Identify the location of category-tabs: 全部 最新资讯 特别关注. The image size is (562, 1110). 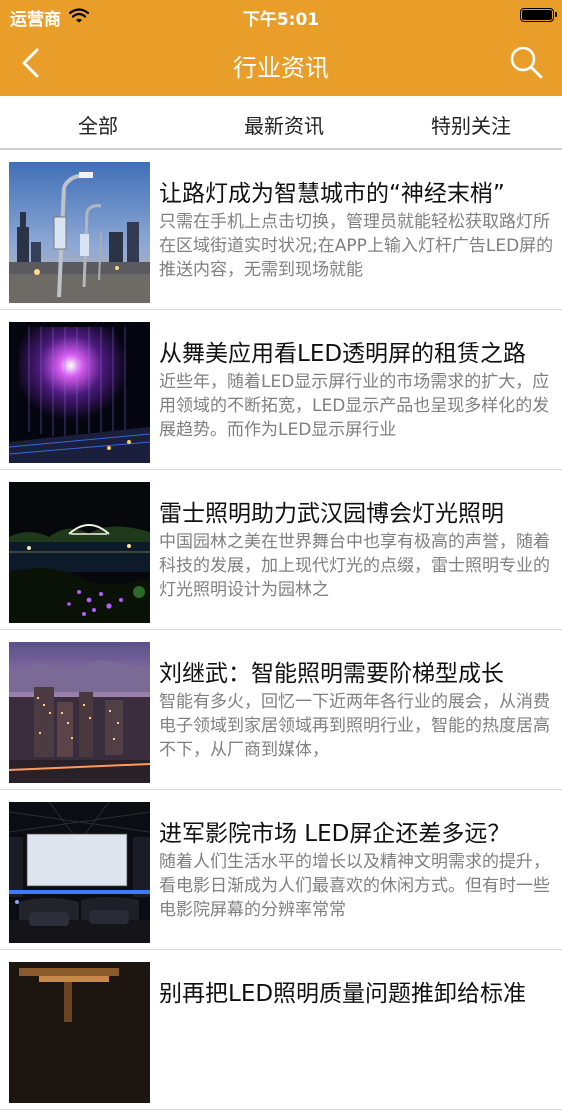
(281, 123).